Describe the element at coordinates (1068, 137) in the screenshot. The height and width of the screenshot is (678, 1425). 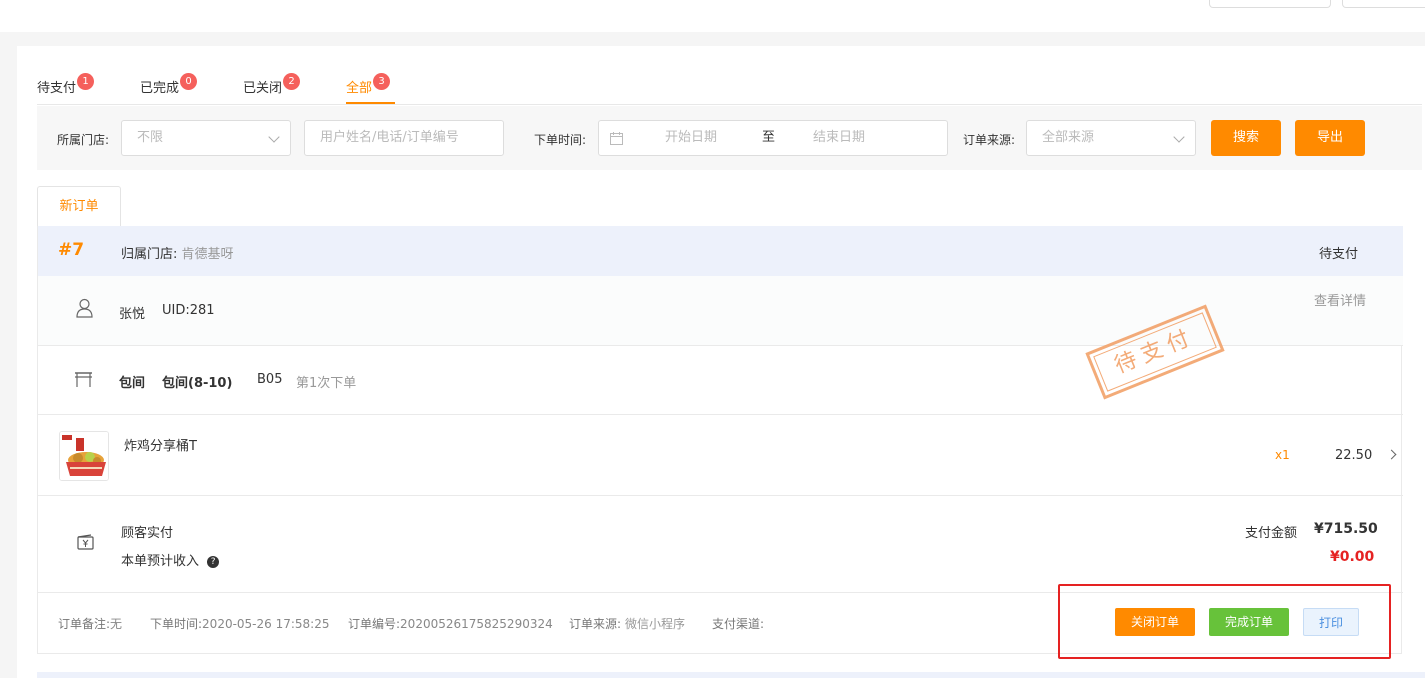
I see `source-select-value: 全部来源` at that location.